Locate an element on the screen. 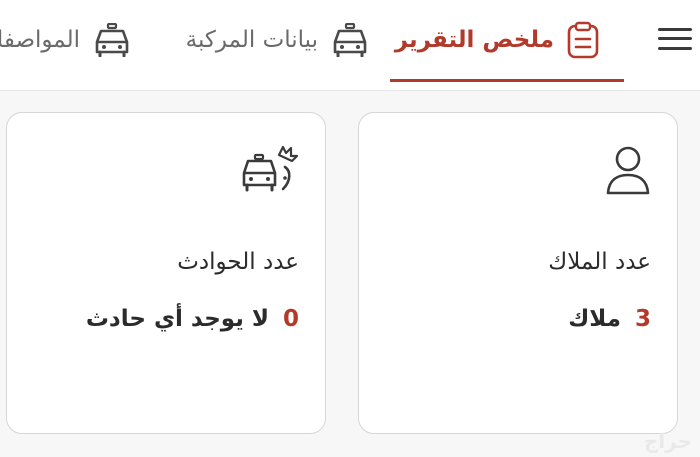 The width and height of the screenshot is (700, 457). person-icon is located at coordinates (628, 170).